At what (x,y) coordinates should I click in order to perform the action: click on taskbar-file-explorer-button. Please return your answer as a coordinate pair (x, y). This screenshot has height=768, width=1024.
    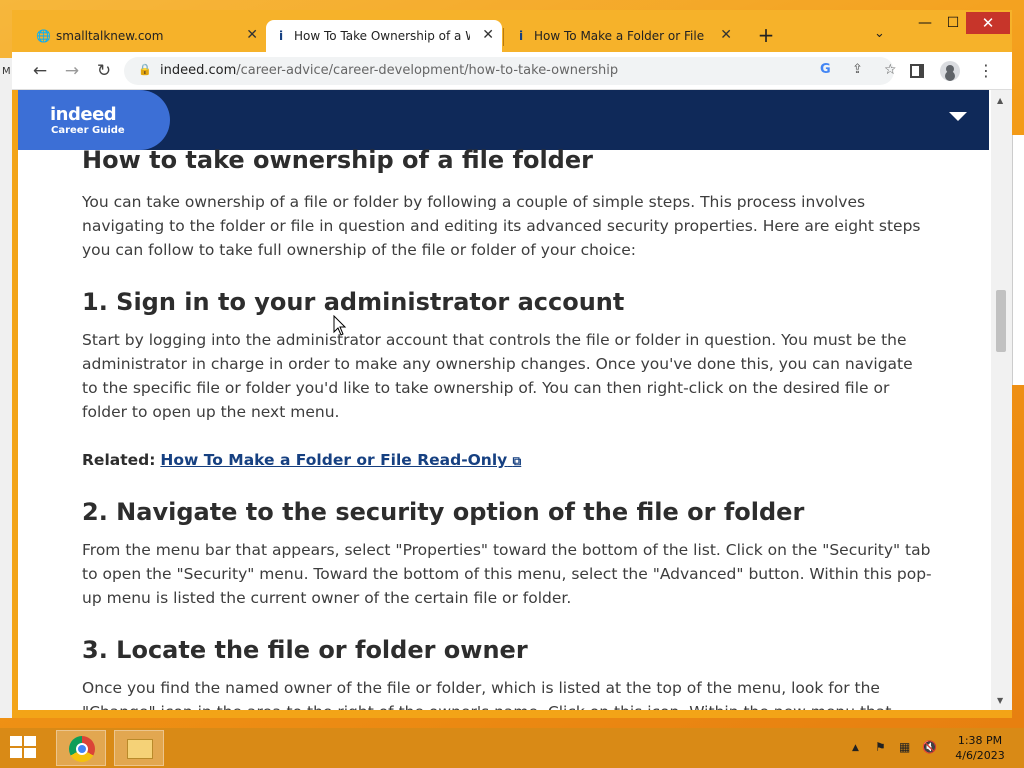
    Looking at the image, I should click on (139, 748).